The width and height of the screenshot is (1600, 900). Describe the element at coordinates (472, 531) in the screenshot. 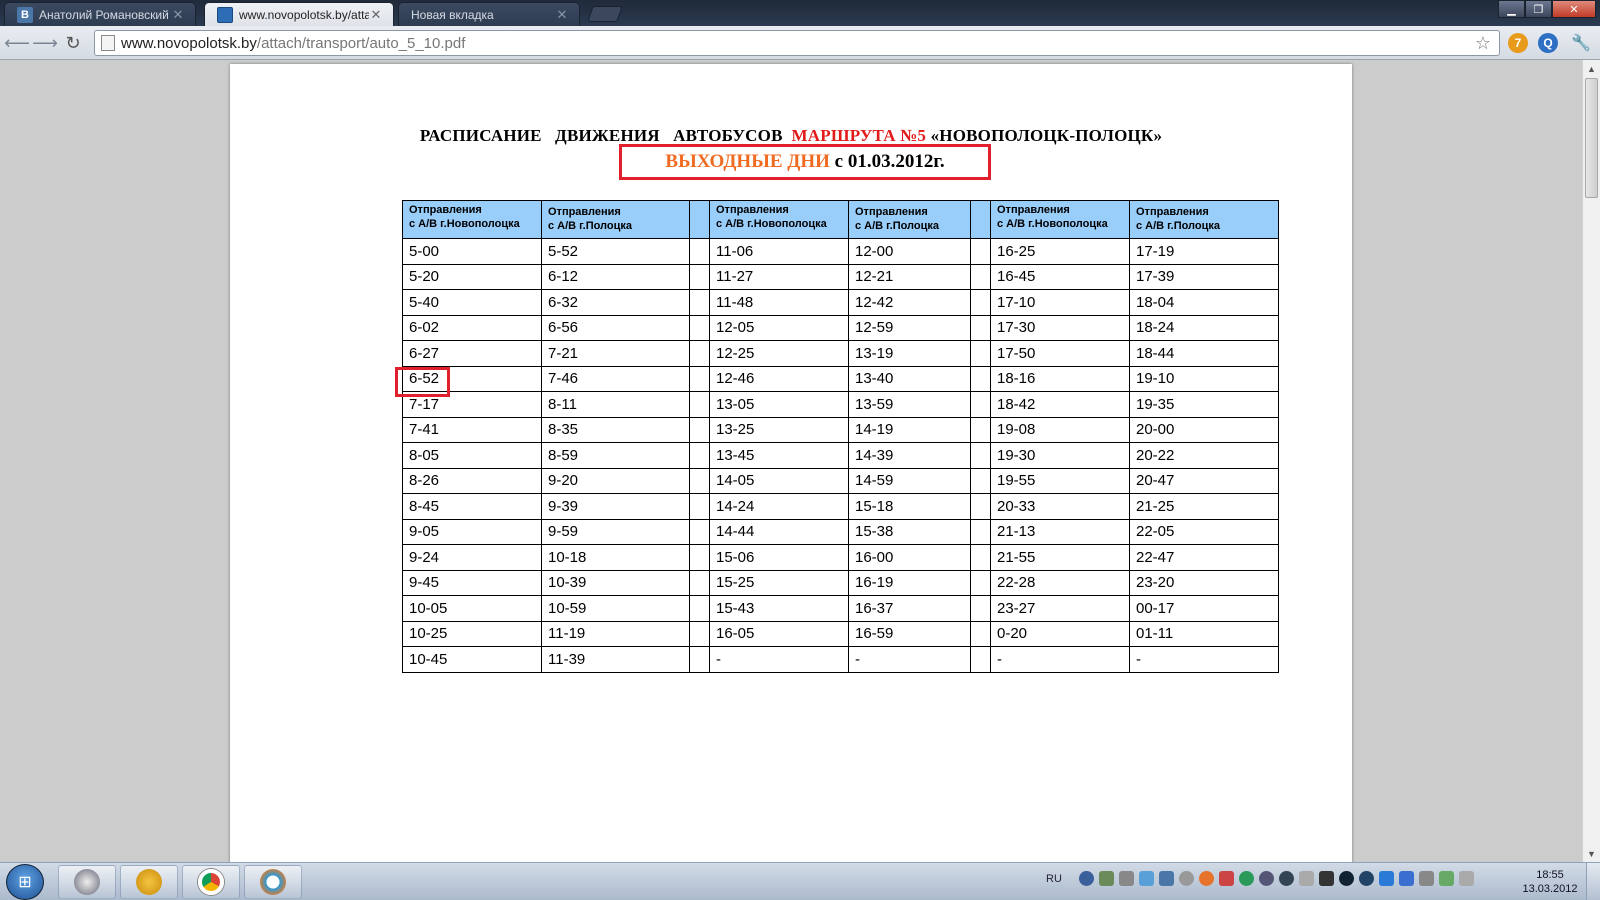

I see `table-cell: 9-05` at that location.